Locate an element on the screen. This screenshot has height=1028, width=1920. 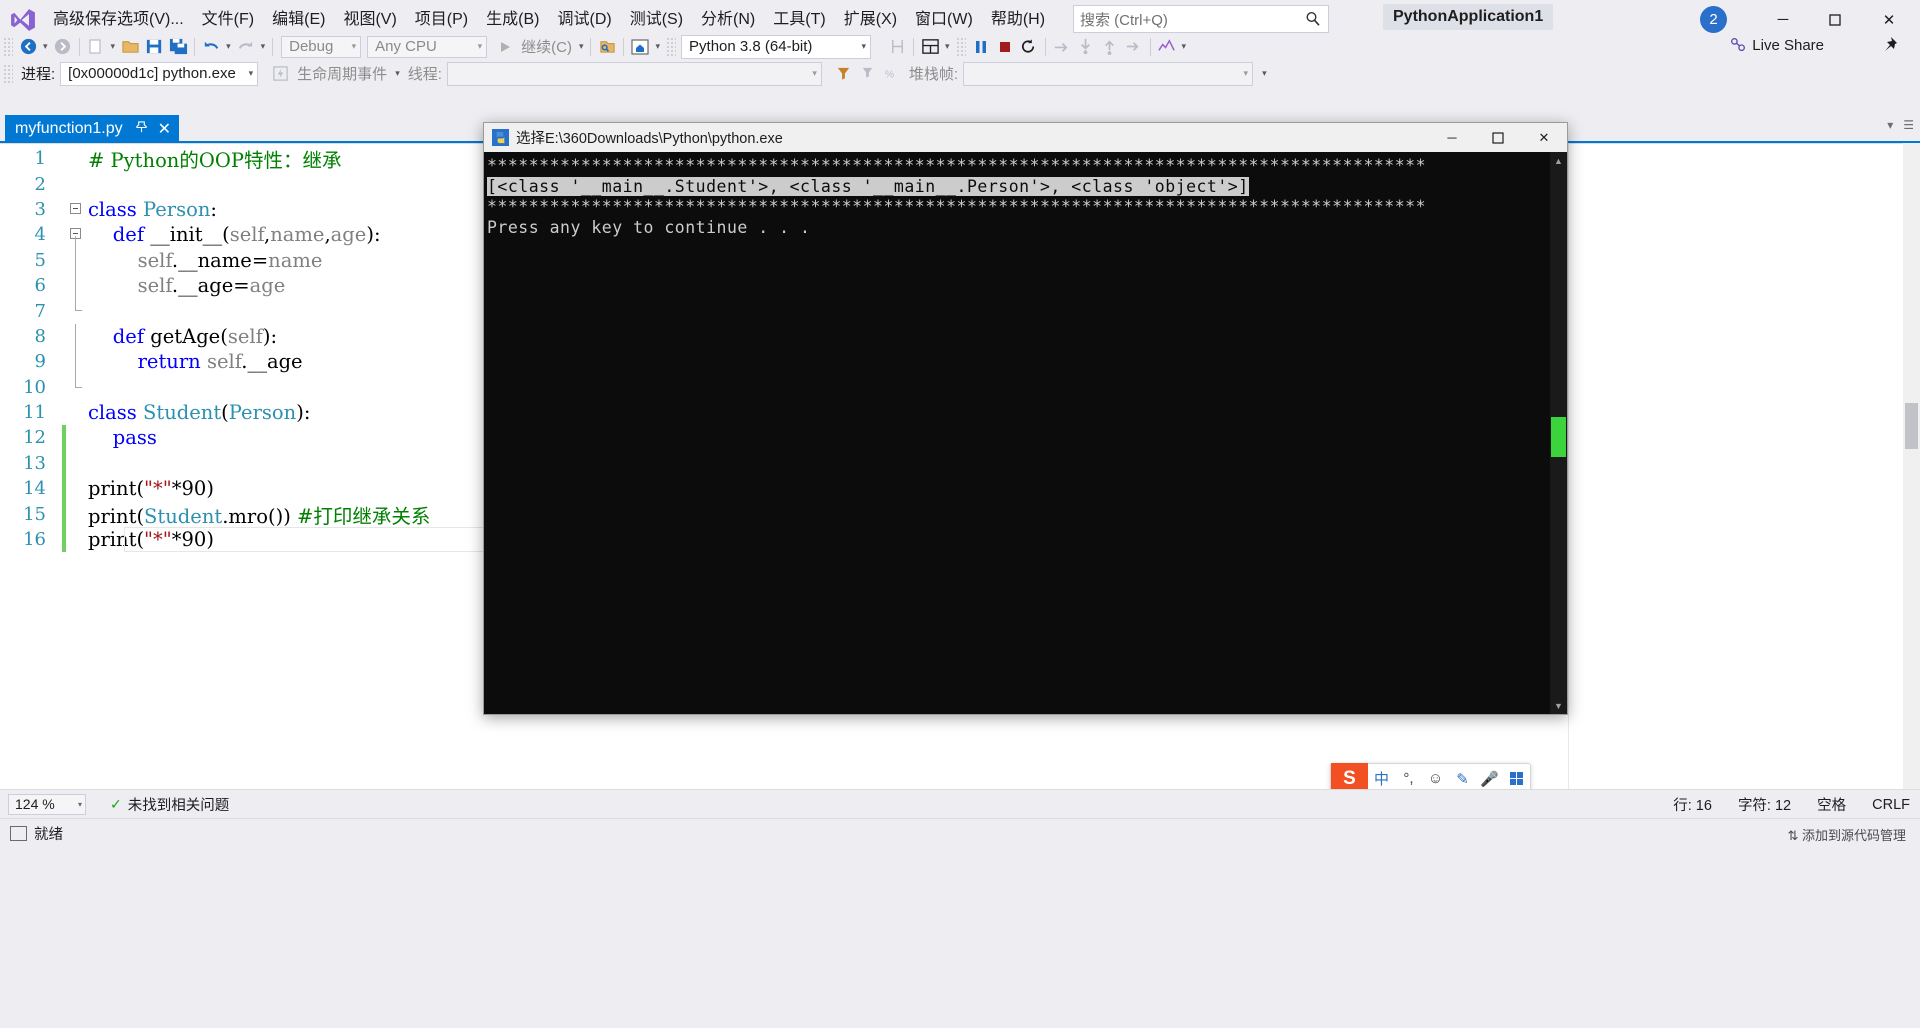
tab-overflow-chevron-icon: ▾ is located at coordinates (1890, 125).